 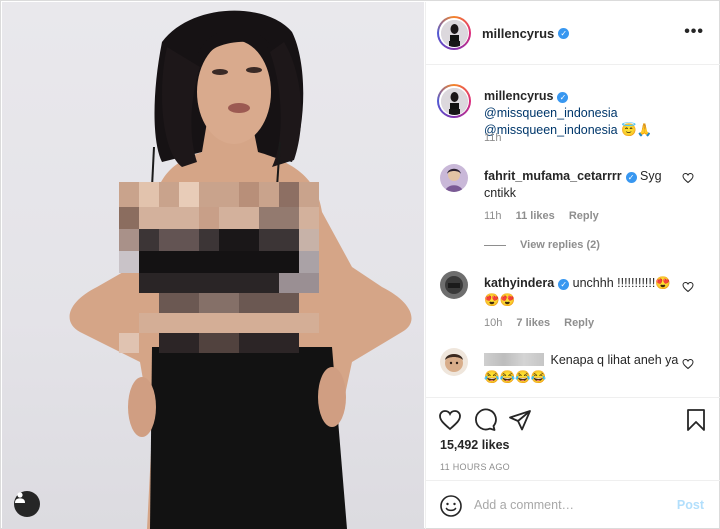 I want to click on caption-time: 11h, so click(x=493, y=138).